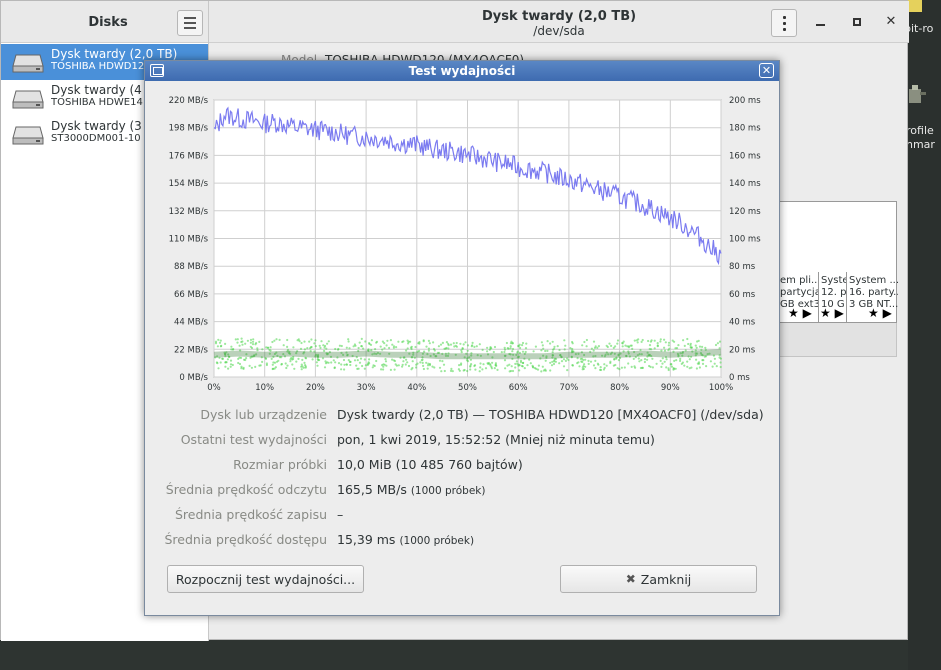 Image resolution: width=941 pixels, height=670 pixels. Describe the element at coordinates (766, 70) in the screenshot. I see `dialog-close-button: ✕` at that location.